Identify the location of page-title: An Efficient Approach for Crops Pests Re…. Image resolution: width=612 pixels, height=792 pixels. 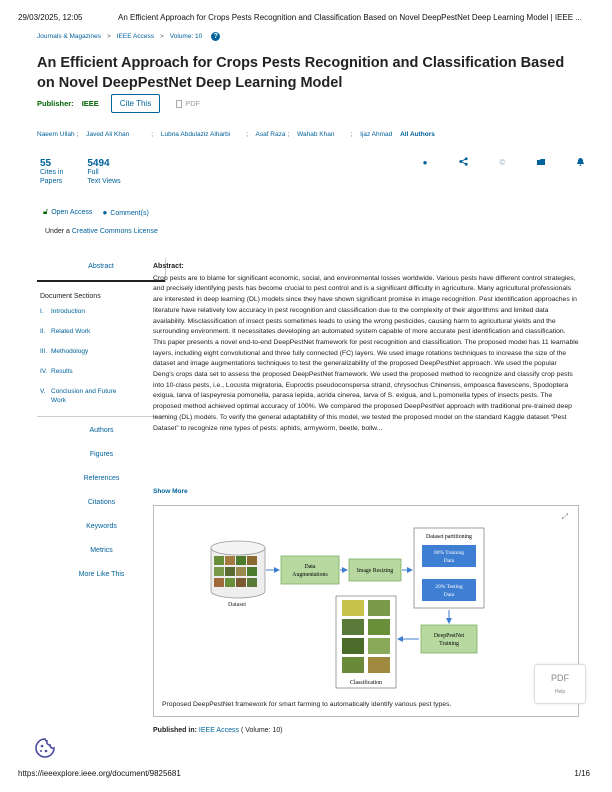
(301, 73).